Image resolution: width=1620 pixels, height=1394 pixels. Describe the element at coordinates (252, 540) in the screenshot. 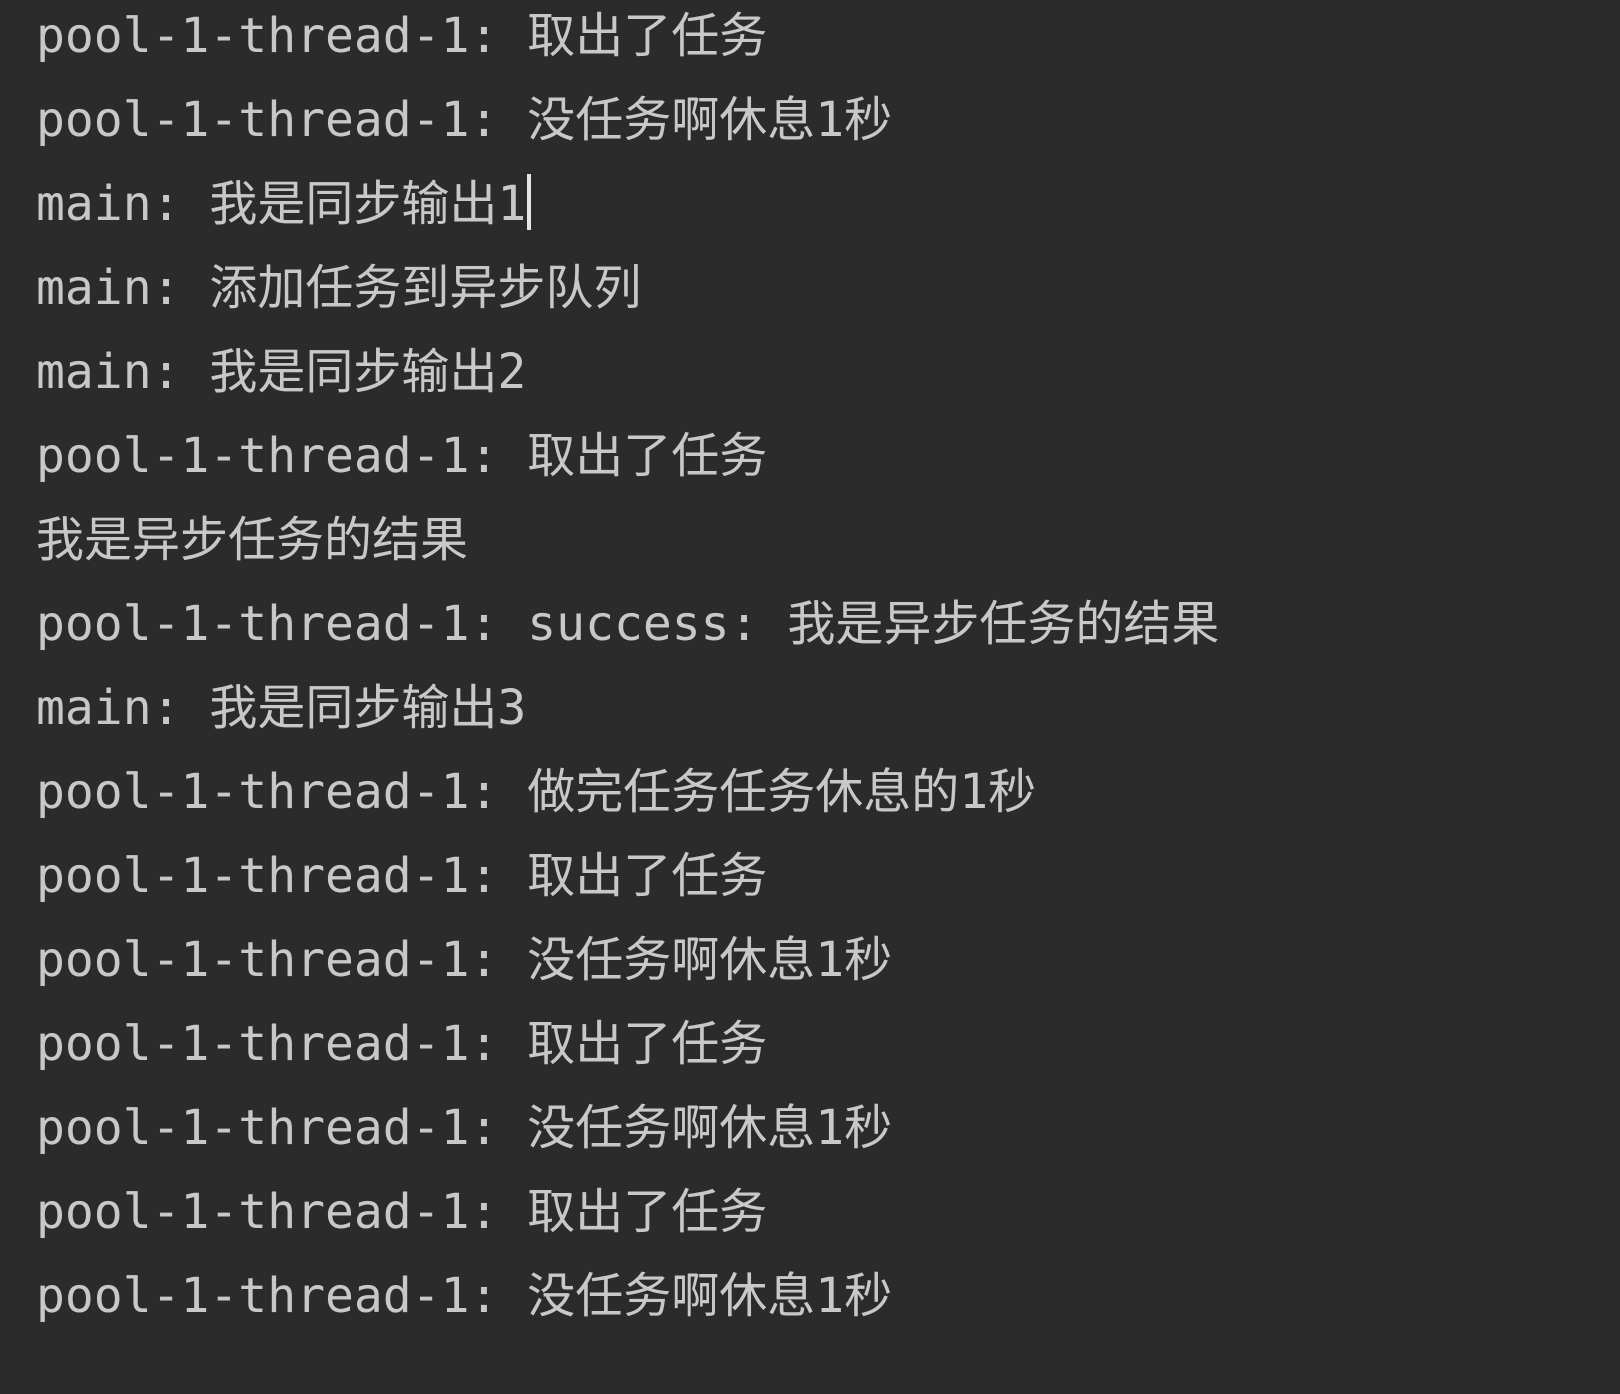

I see `console-line: 我是异步任务的结果` at that location.